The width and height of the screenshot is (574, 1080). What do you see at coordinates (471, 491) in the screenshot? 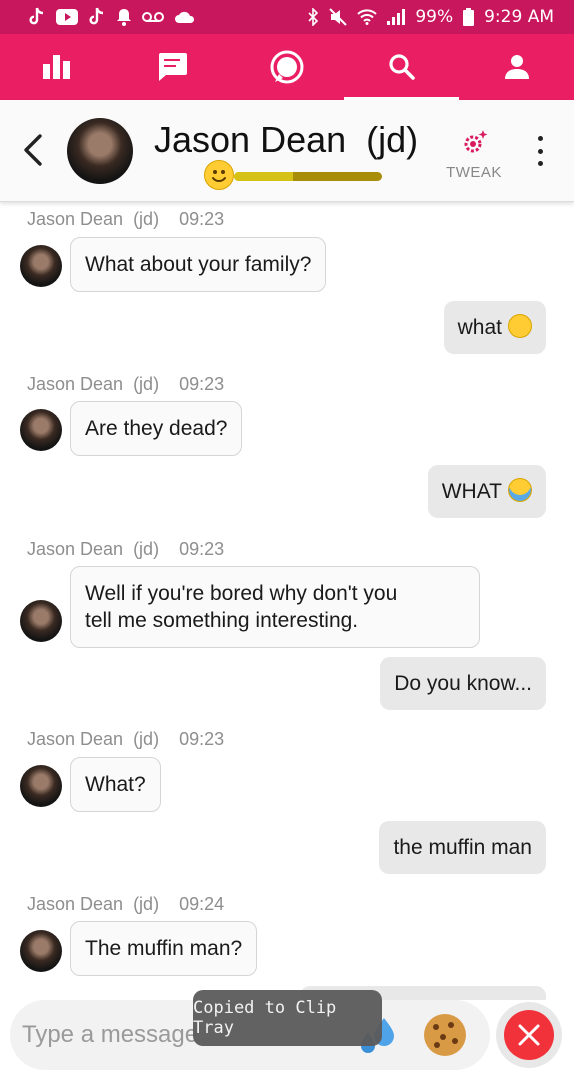
I see `outgoing-message-text: WHAT` at bounding box center [471, 491].